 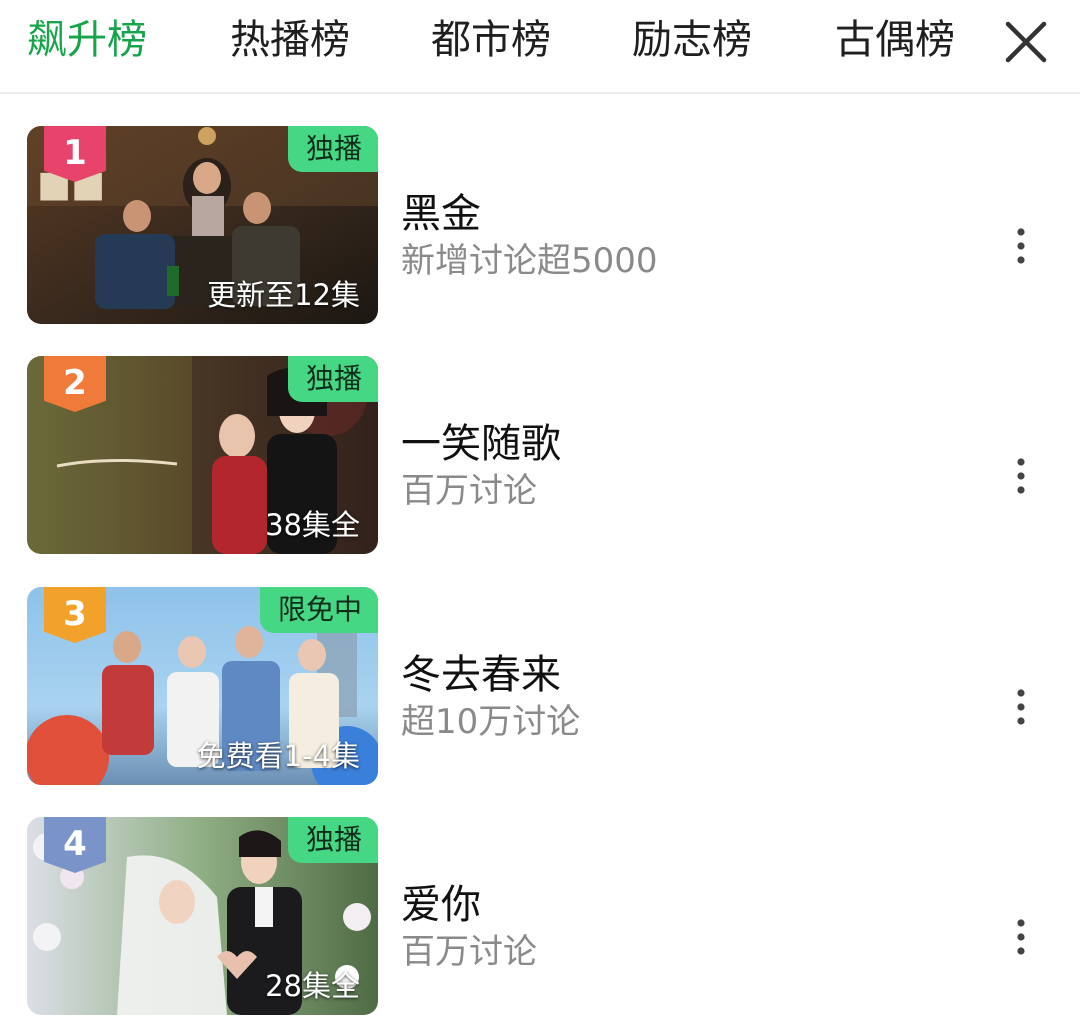 What do you see at coordinates (87, 40) in the screenshot?
I see `tab-soaring: 飙升榜` at bounding box center [87, 40].